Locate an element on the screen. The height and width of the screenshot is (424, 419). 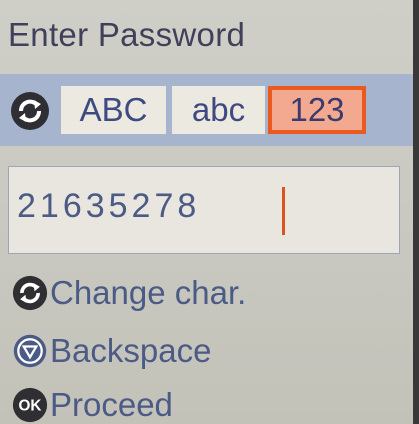
ok-button-icon: OK is located at coordinates (30, 405).